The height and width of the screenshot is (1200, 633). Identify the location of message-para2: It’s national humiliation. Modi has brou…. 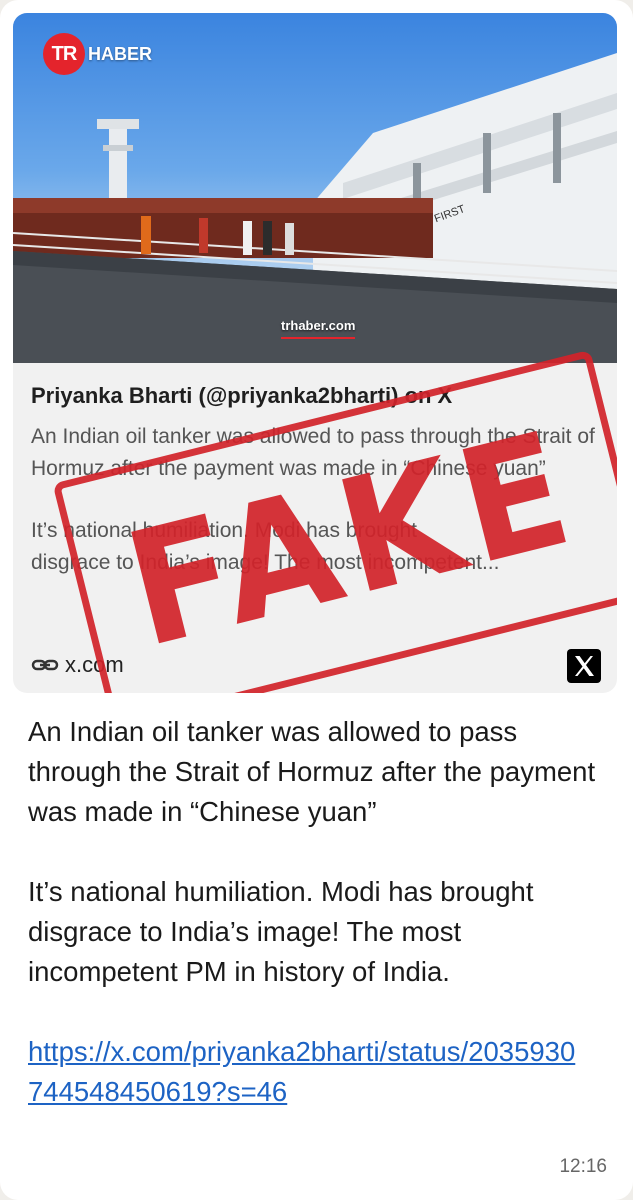
(281, 931).